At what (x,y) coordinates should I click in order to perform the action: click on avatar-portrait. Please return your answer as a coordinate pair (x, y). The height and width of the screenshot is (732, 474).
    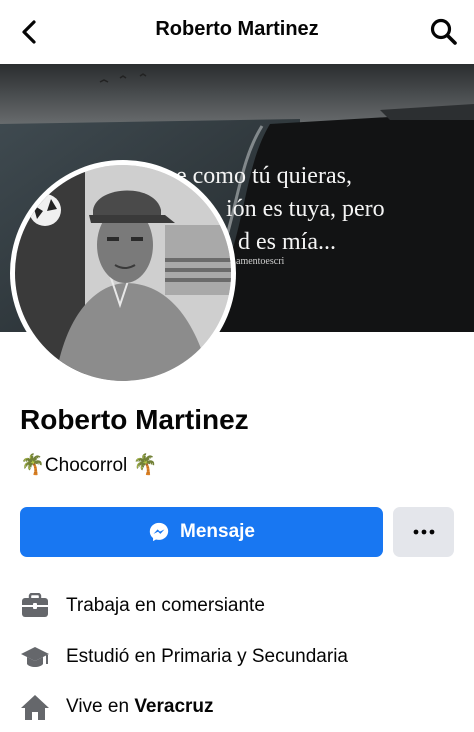
    Looking at the image, I should click on (123, 273).